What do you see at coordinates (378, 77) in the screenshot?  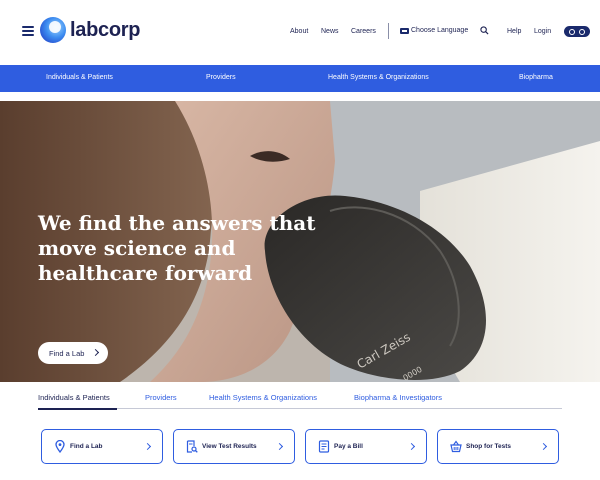 I see `nav-health-systems: Health Systems & Organizations` at bounding box center [378, 77].